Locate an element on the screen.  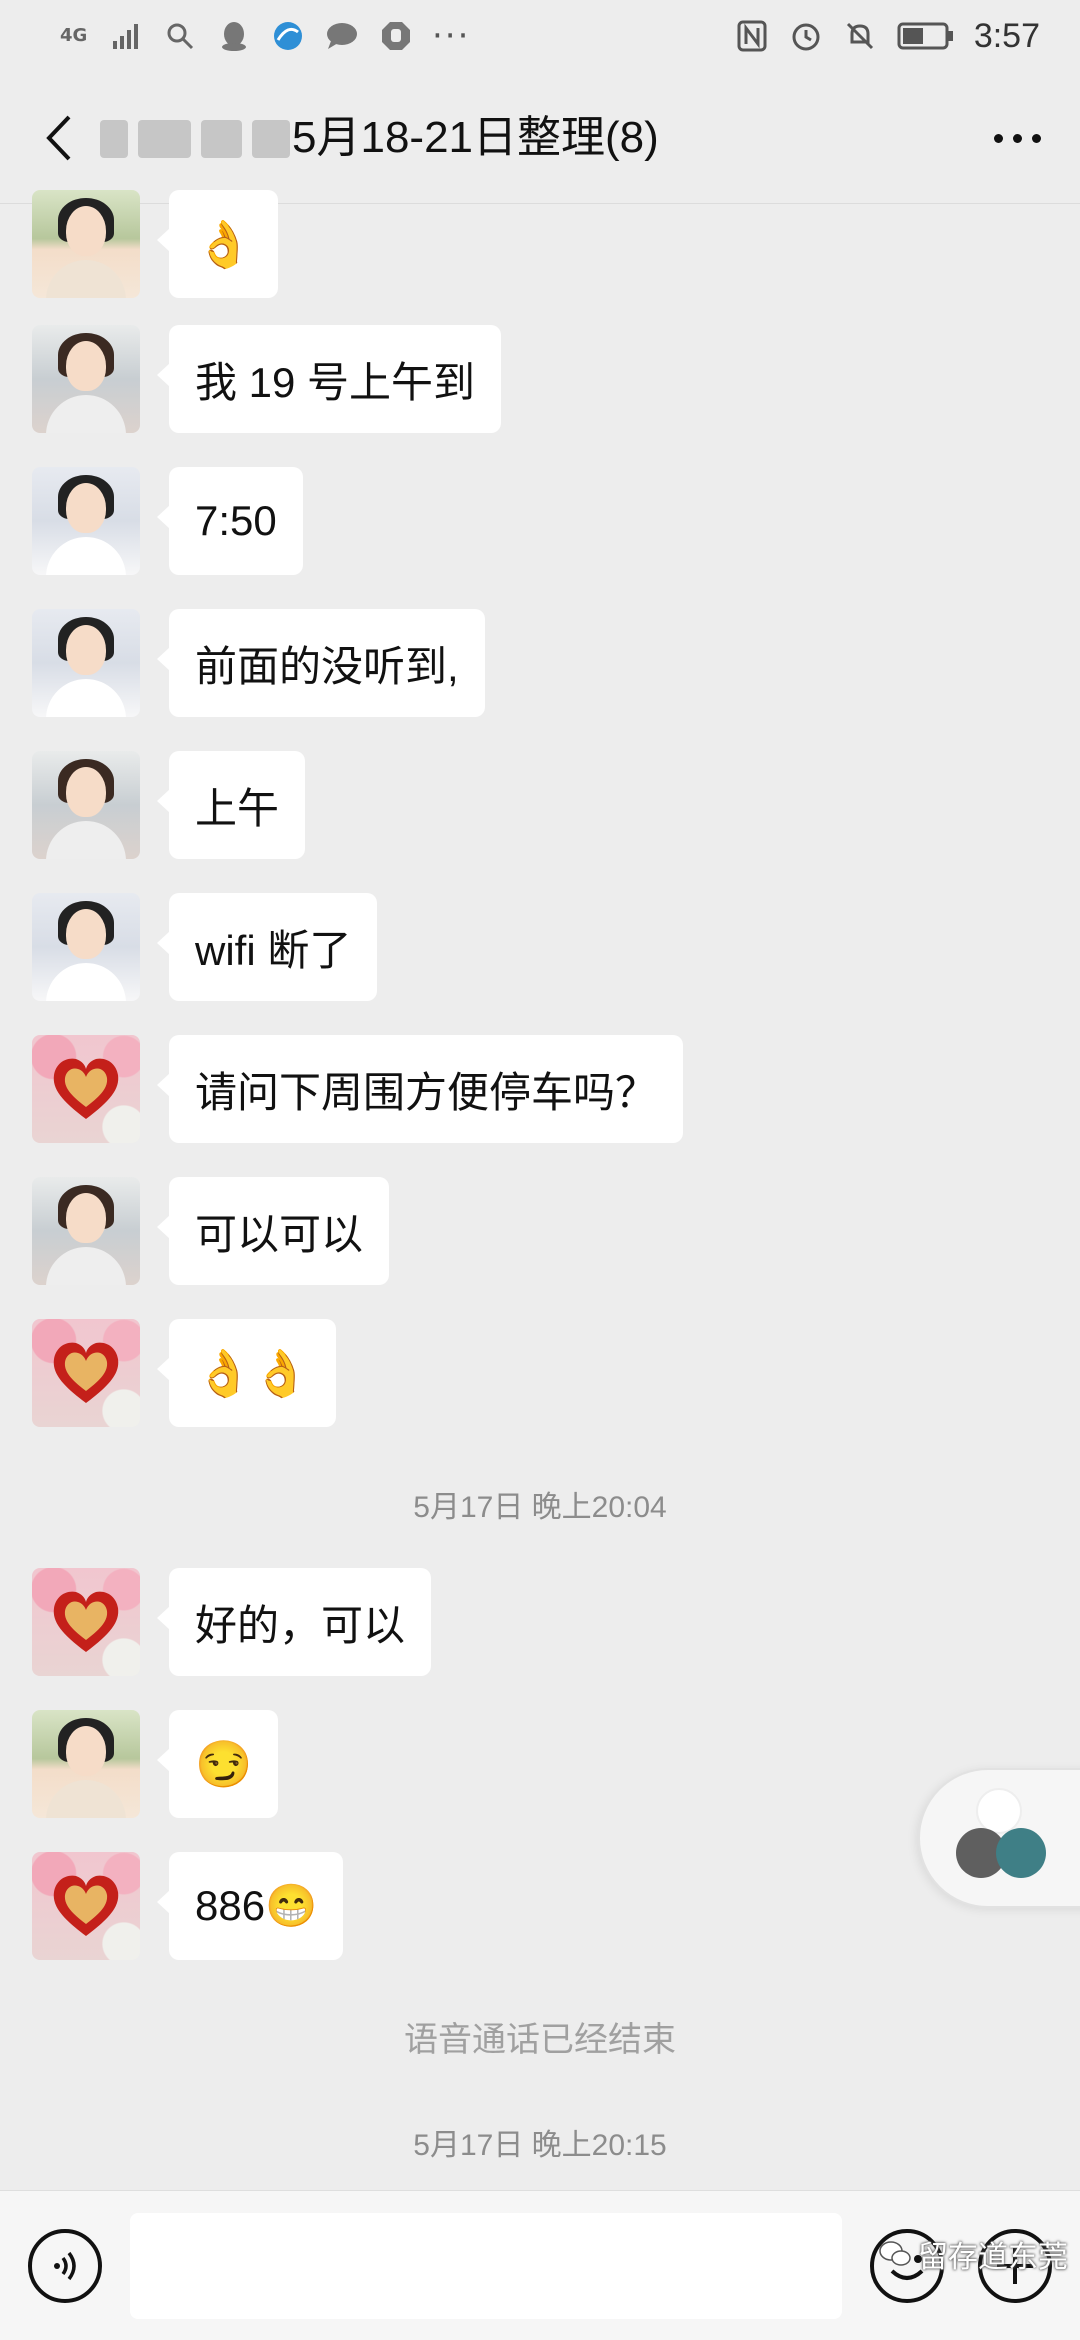
wechat-logo-icon is located at coordinates (895, 2253).